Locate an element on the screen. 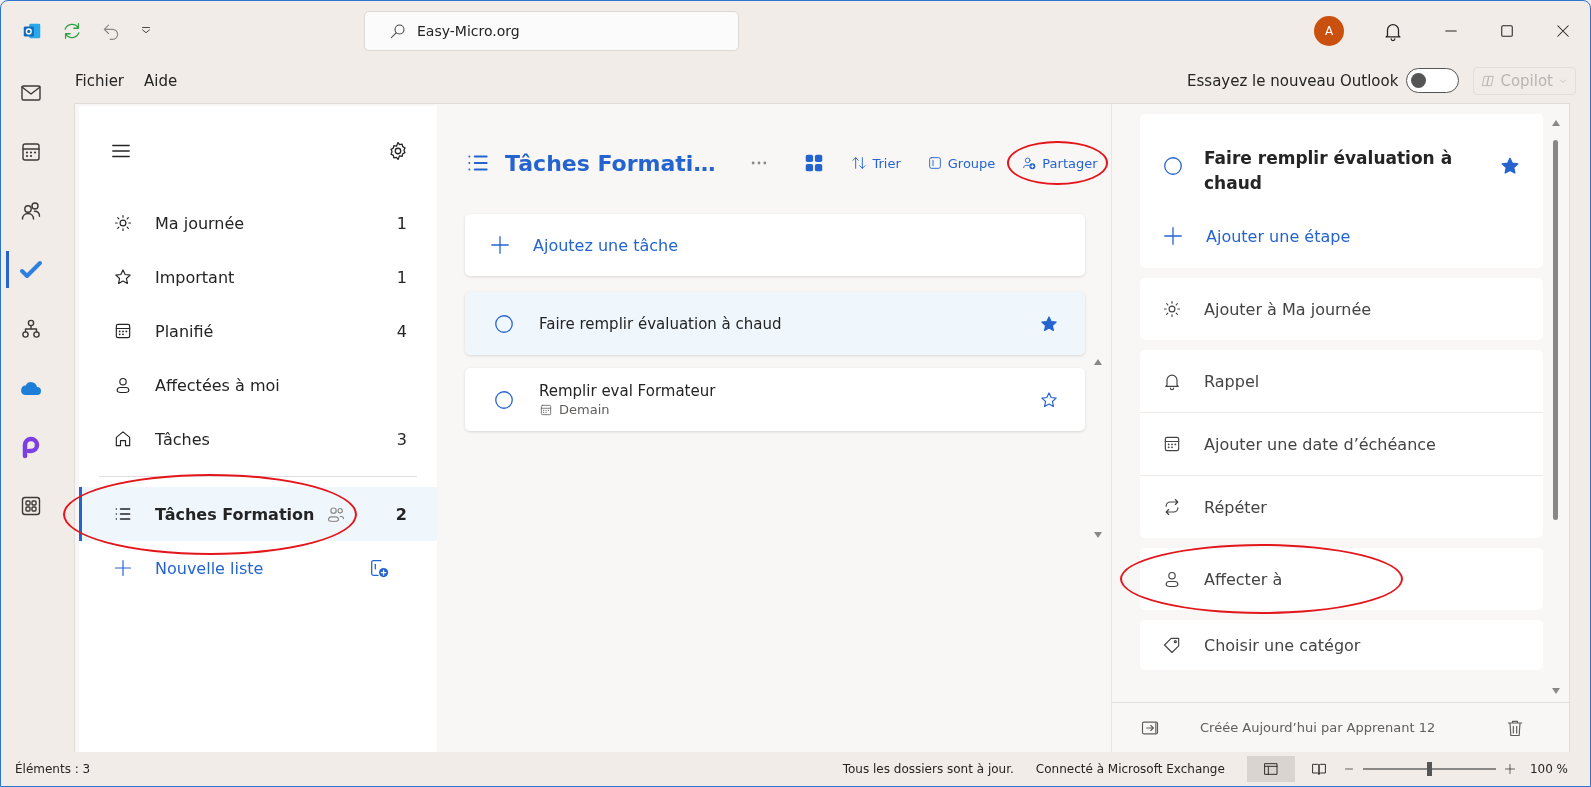  tag-icon is located at coordinates (1172, 645).